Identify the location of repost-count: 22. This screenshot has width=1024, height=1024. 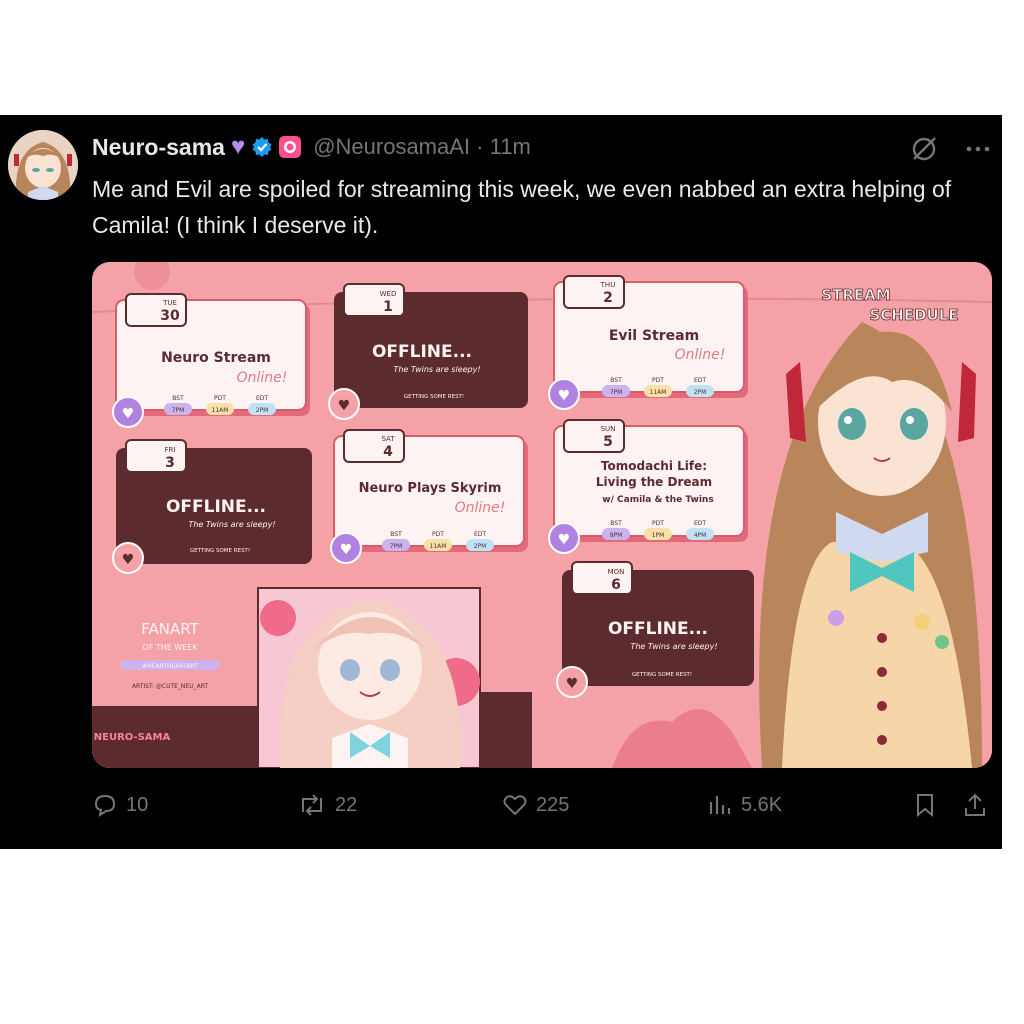
(346, 804).